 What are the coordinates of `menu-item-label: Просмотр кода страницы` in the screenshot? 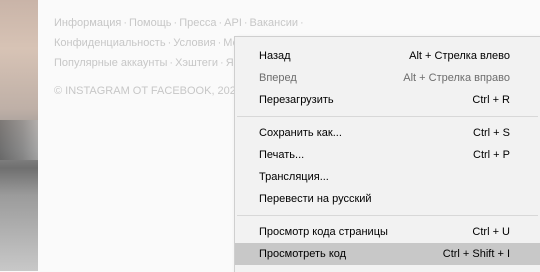 It's located at (323, 232).